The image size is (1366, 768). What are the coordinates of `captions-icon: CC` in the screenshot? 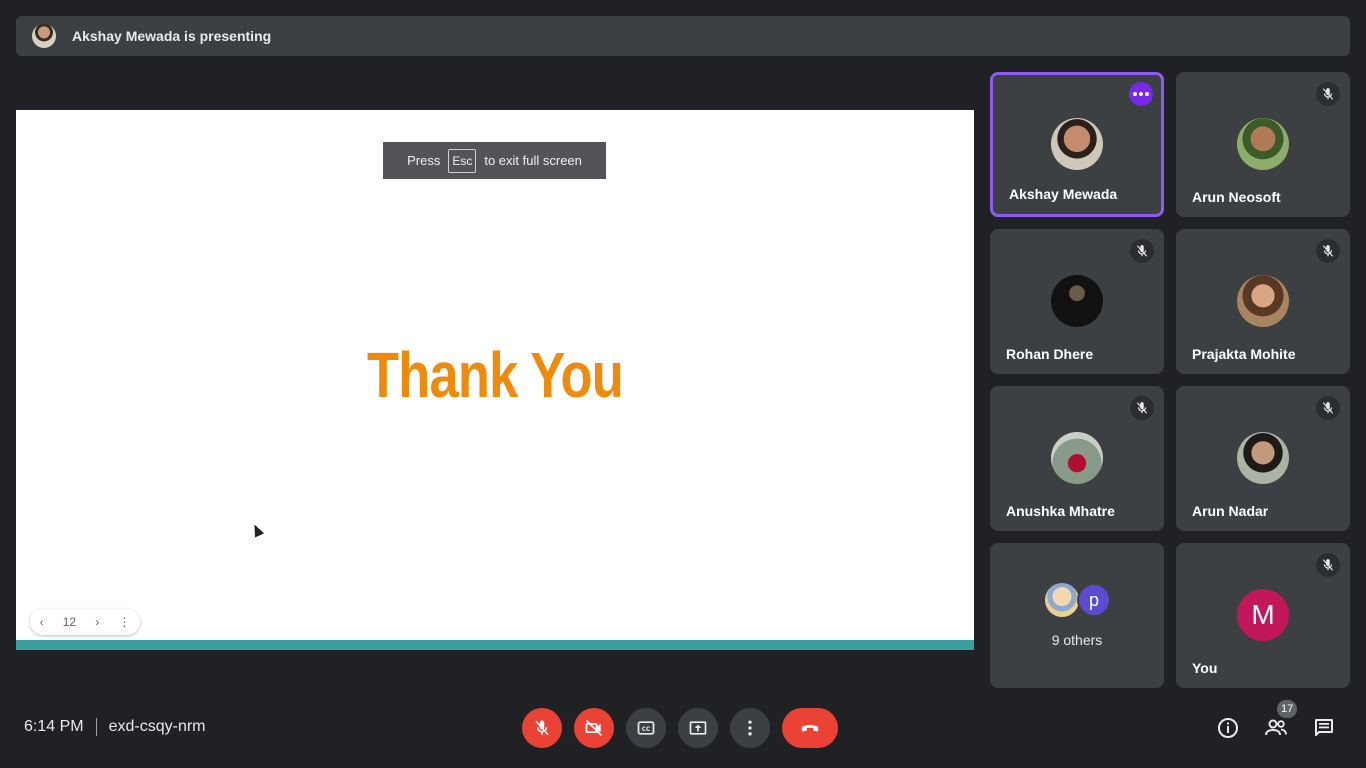 It's located at (646, 728).